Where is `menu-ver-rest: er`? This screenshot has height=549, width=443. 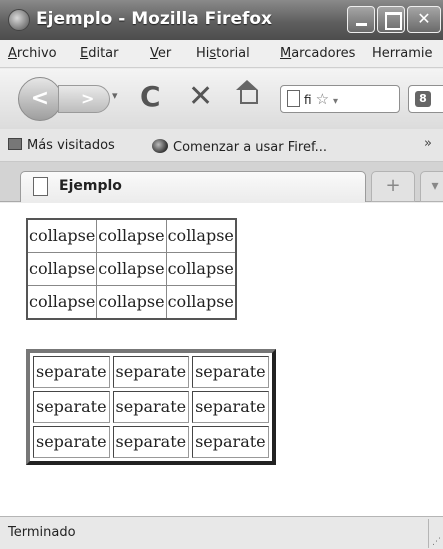 menu-ver-rest: er is located at coordinates (164, 53).